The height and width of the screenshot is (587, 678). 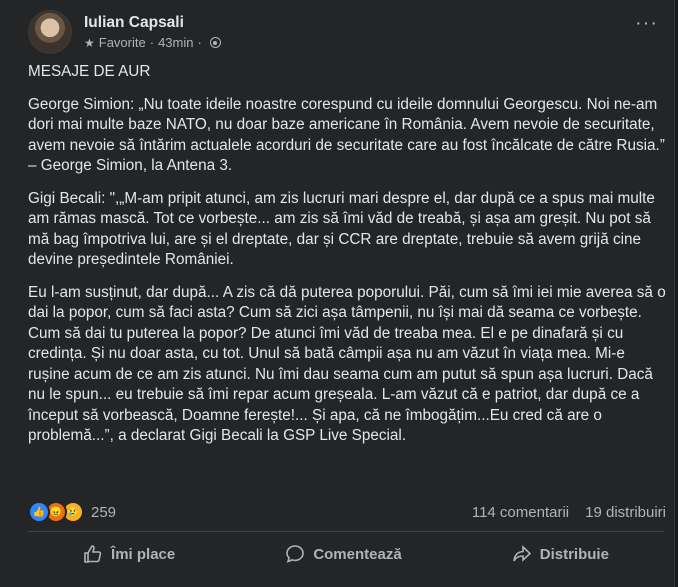 I want to click on post-time: 43min, so click(x=175, y=43).